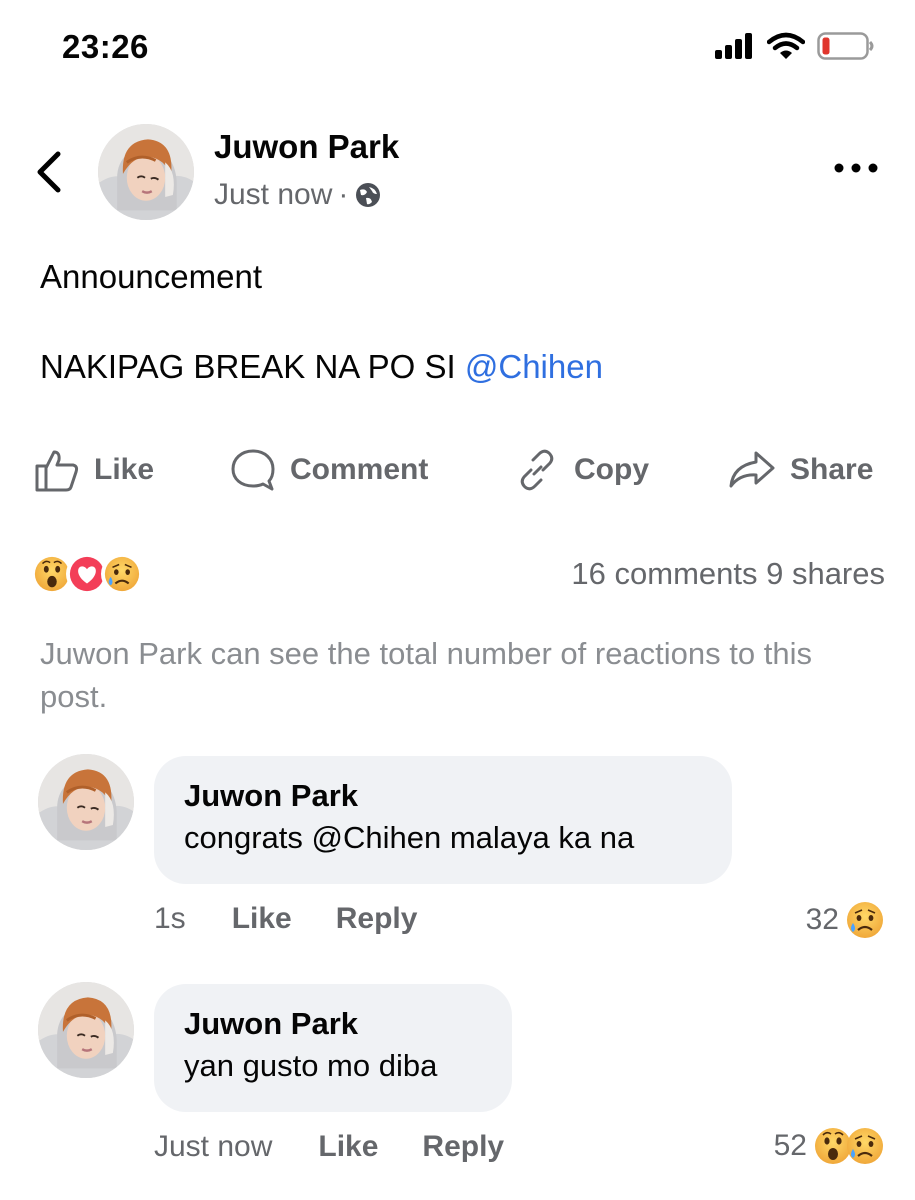  Describe the element at coordinates (105, 46) in the screenshot. I see `status-time: 23:26` at that location.